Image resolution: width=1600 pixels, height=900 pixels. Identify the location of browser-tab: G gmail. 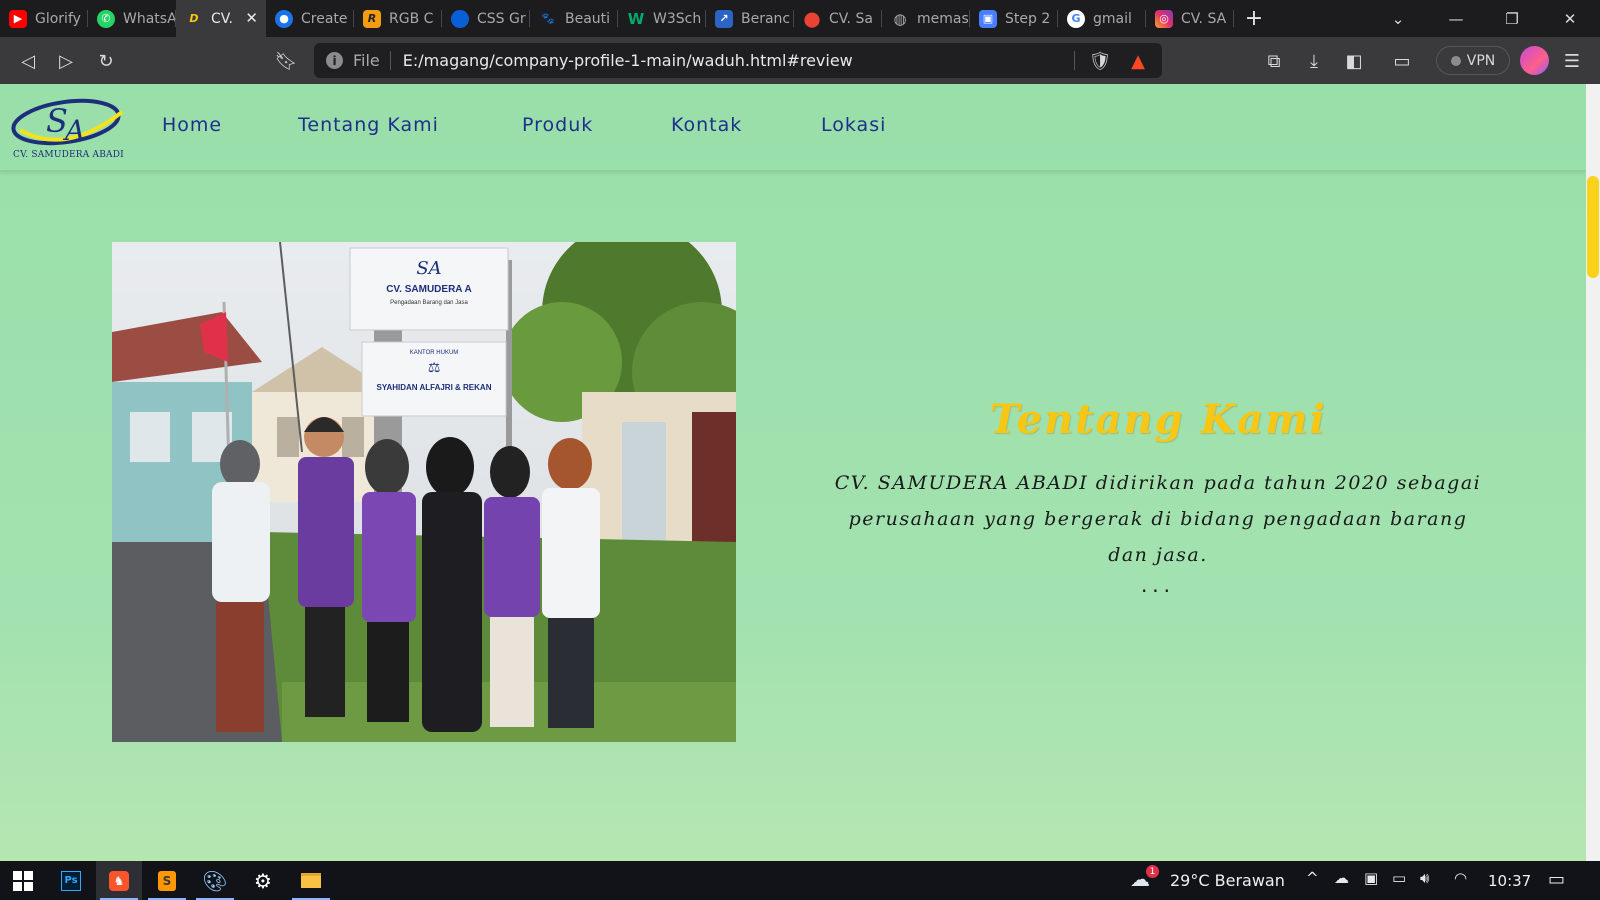
(1102, 18).